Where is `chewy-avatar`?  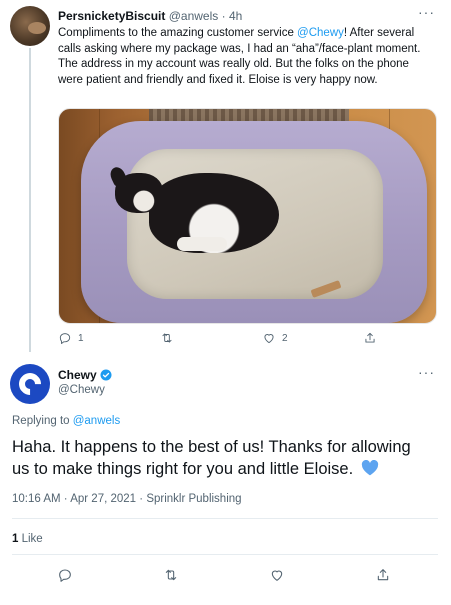
chewy-avatar is located at coordinates (30, 384).